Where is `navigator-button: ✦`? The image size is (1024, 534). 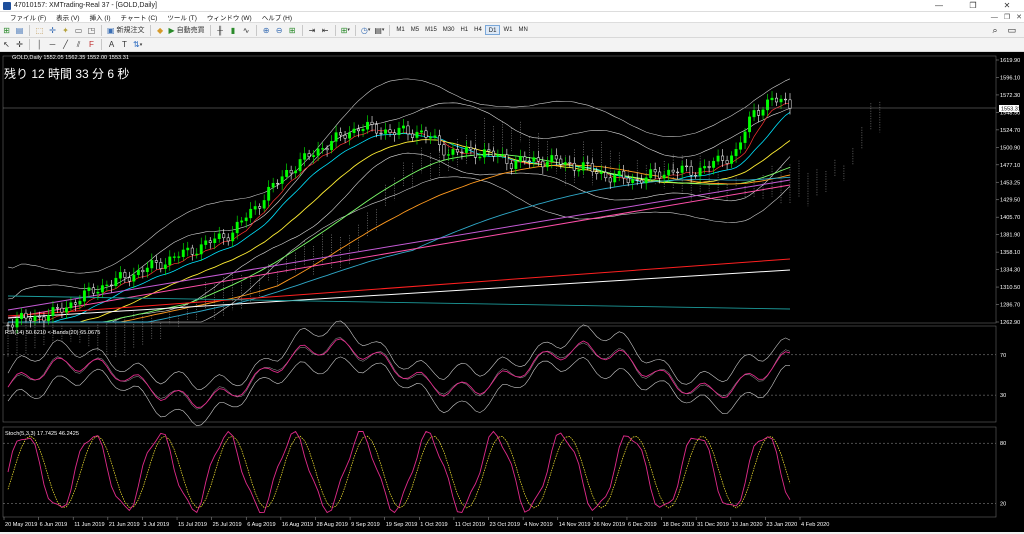 navigator-button: ✦ is located at coordinates (65, 30).